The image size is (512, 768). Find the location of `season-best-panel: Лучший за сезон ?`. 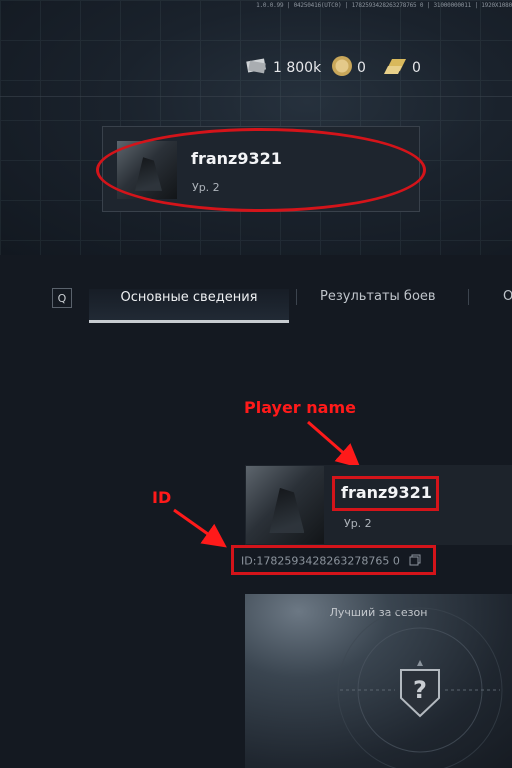

season-best-panel: Лучший за сезон ? is located at coordinates (378, 681).